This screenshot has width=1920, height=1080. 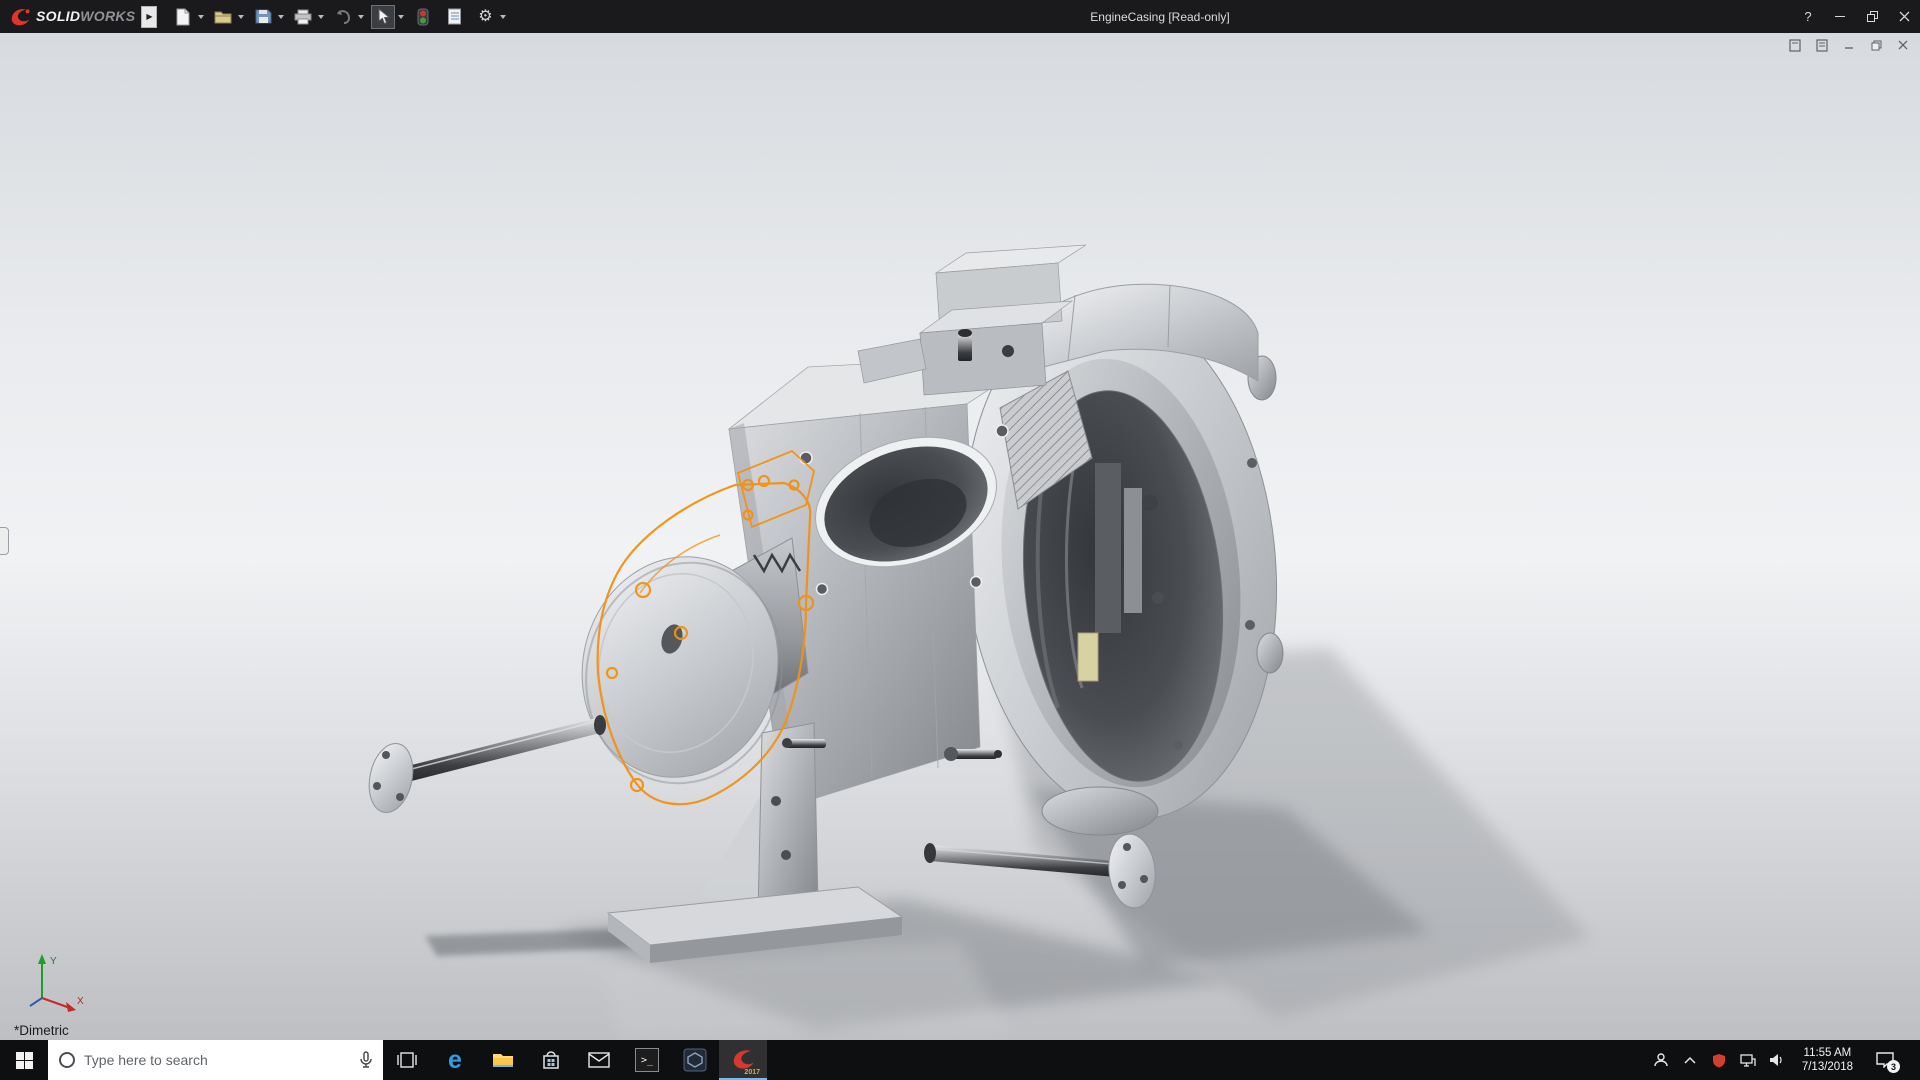 I want to click on options-button: ⚙, so click(x=485, y=17).